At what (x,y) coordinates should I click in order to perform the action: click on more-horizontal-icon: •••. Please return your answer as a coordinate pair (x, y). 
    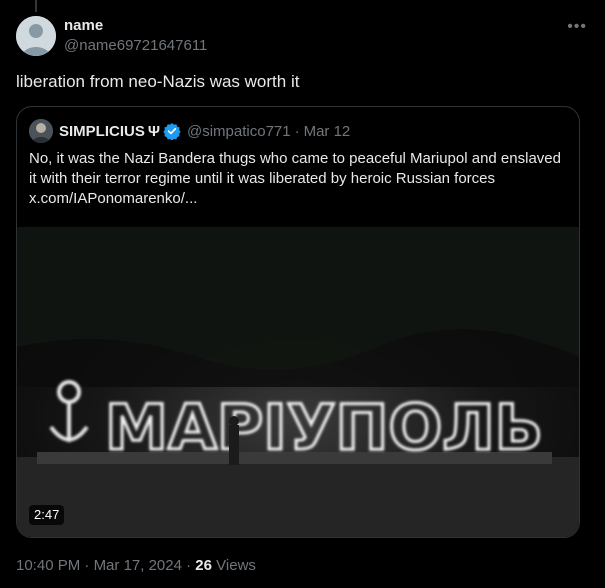
    Looking at the image, I should click on (577, 26).